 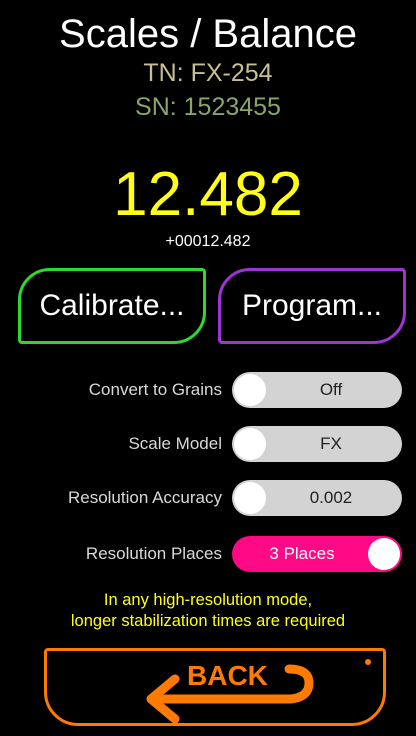 I want to click on note-line-2: longer stabilization times are required, so click(x=208, y=621).